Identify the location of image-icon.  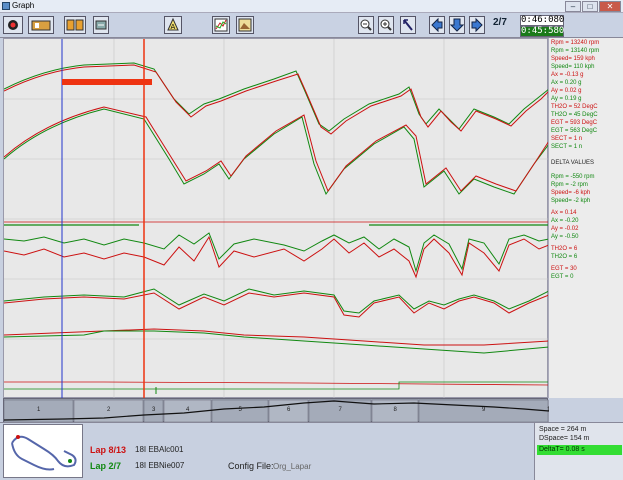
(245, 25).